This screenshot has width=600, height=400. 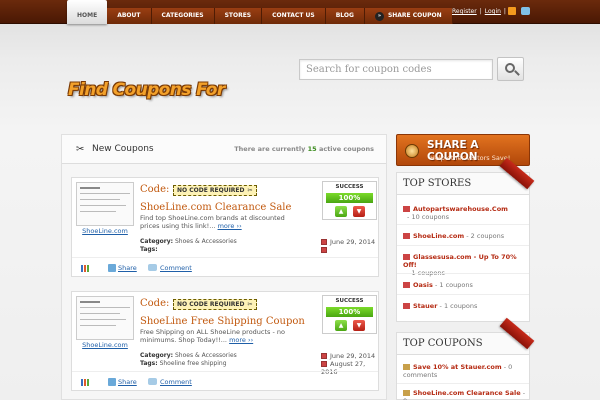 I want to click on nav-share-coupon: » SHARE COUPON, so click(x=408, y=16).